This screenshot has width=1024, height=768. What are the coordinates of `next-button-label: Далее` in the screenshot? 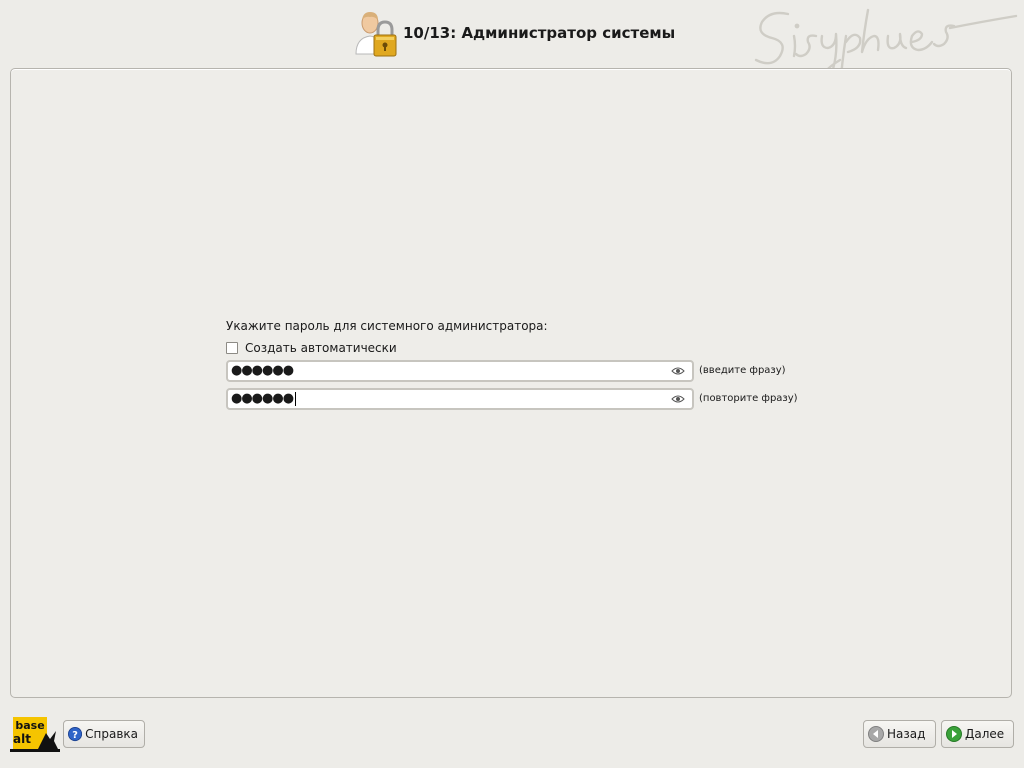 It's located at (985, 734).